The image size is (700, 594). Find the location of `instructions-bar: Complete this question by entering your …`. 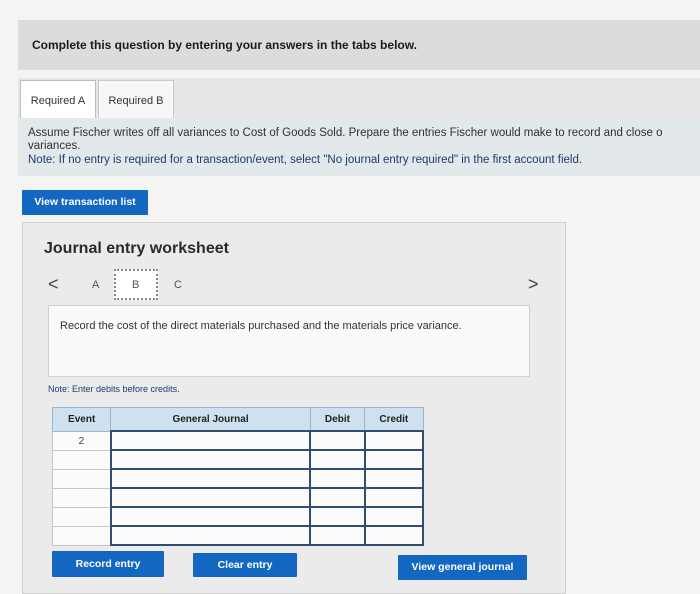

instructions-bar: Complete this question by entering your … is located at coordinates (359, 45).